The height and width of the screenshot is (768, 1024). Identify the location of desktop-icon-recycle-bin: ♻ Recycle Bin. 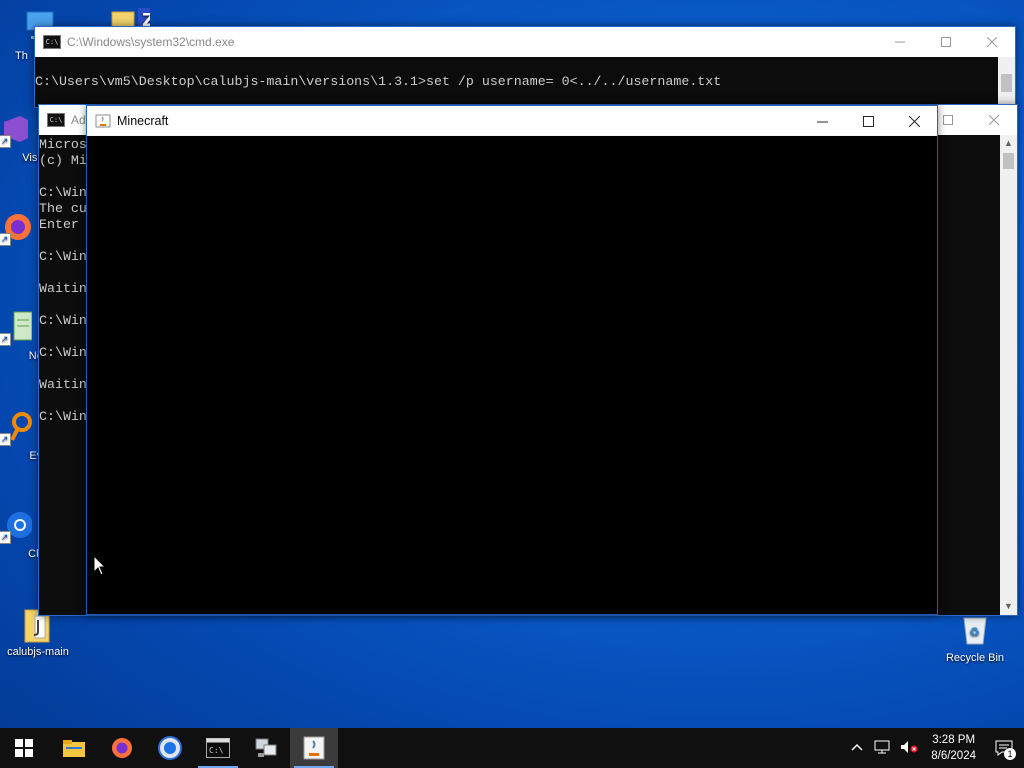
(975, 638).